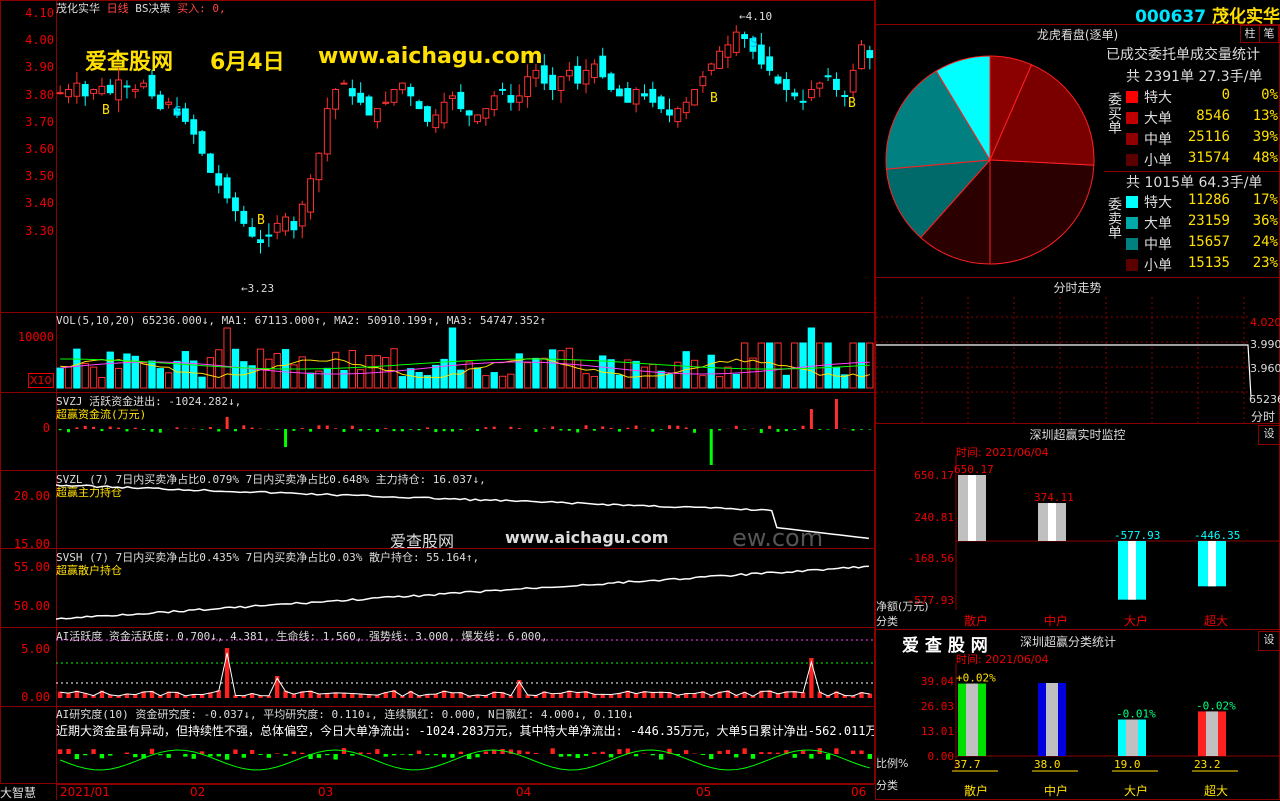 This screenshot has height=801, width=1280. Describe the element at coordinates (27, 13) in the screenshot. I see `price-axis-label: 4.10` at that location.